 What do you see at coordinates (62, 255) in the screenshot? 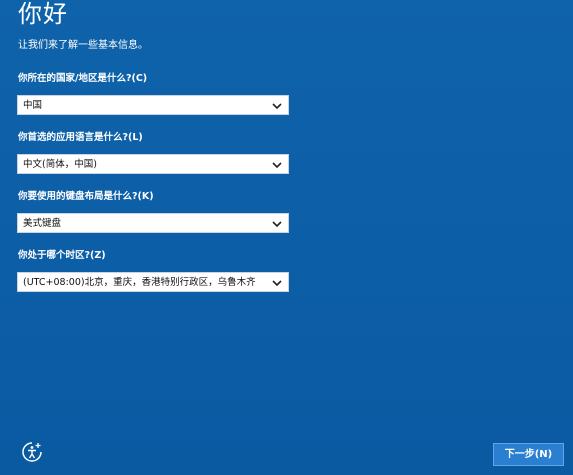
I see `timezone-label: 你处于哪个时区?(Z)` at bounding box center [62, 255].